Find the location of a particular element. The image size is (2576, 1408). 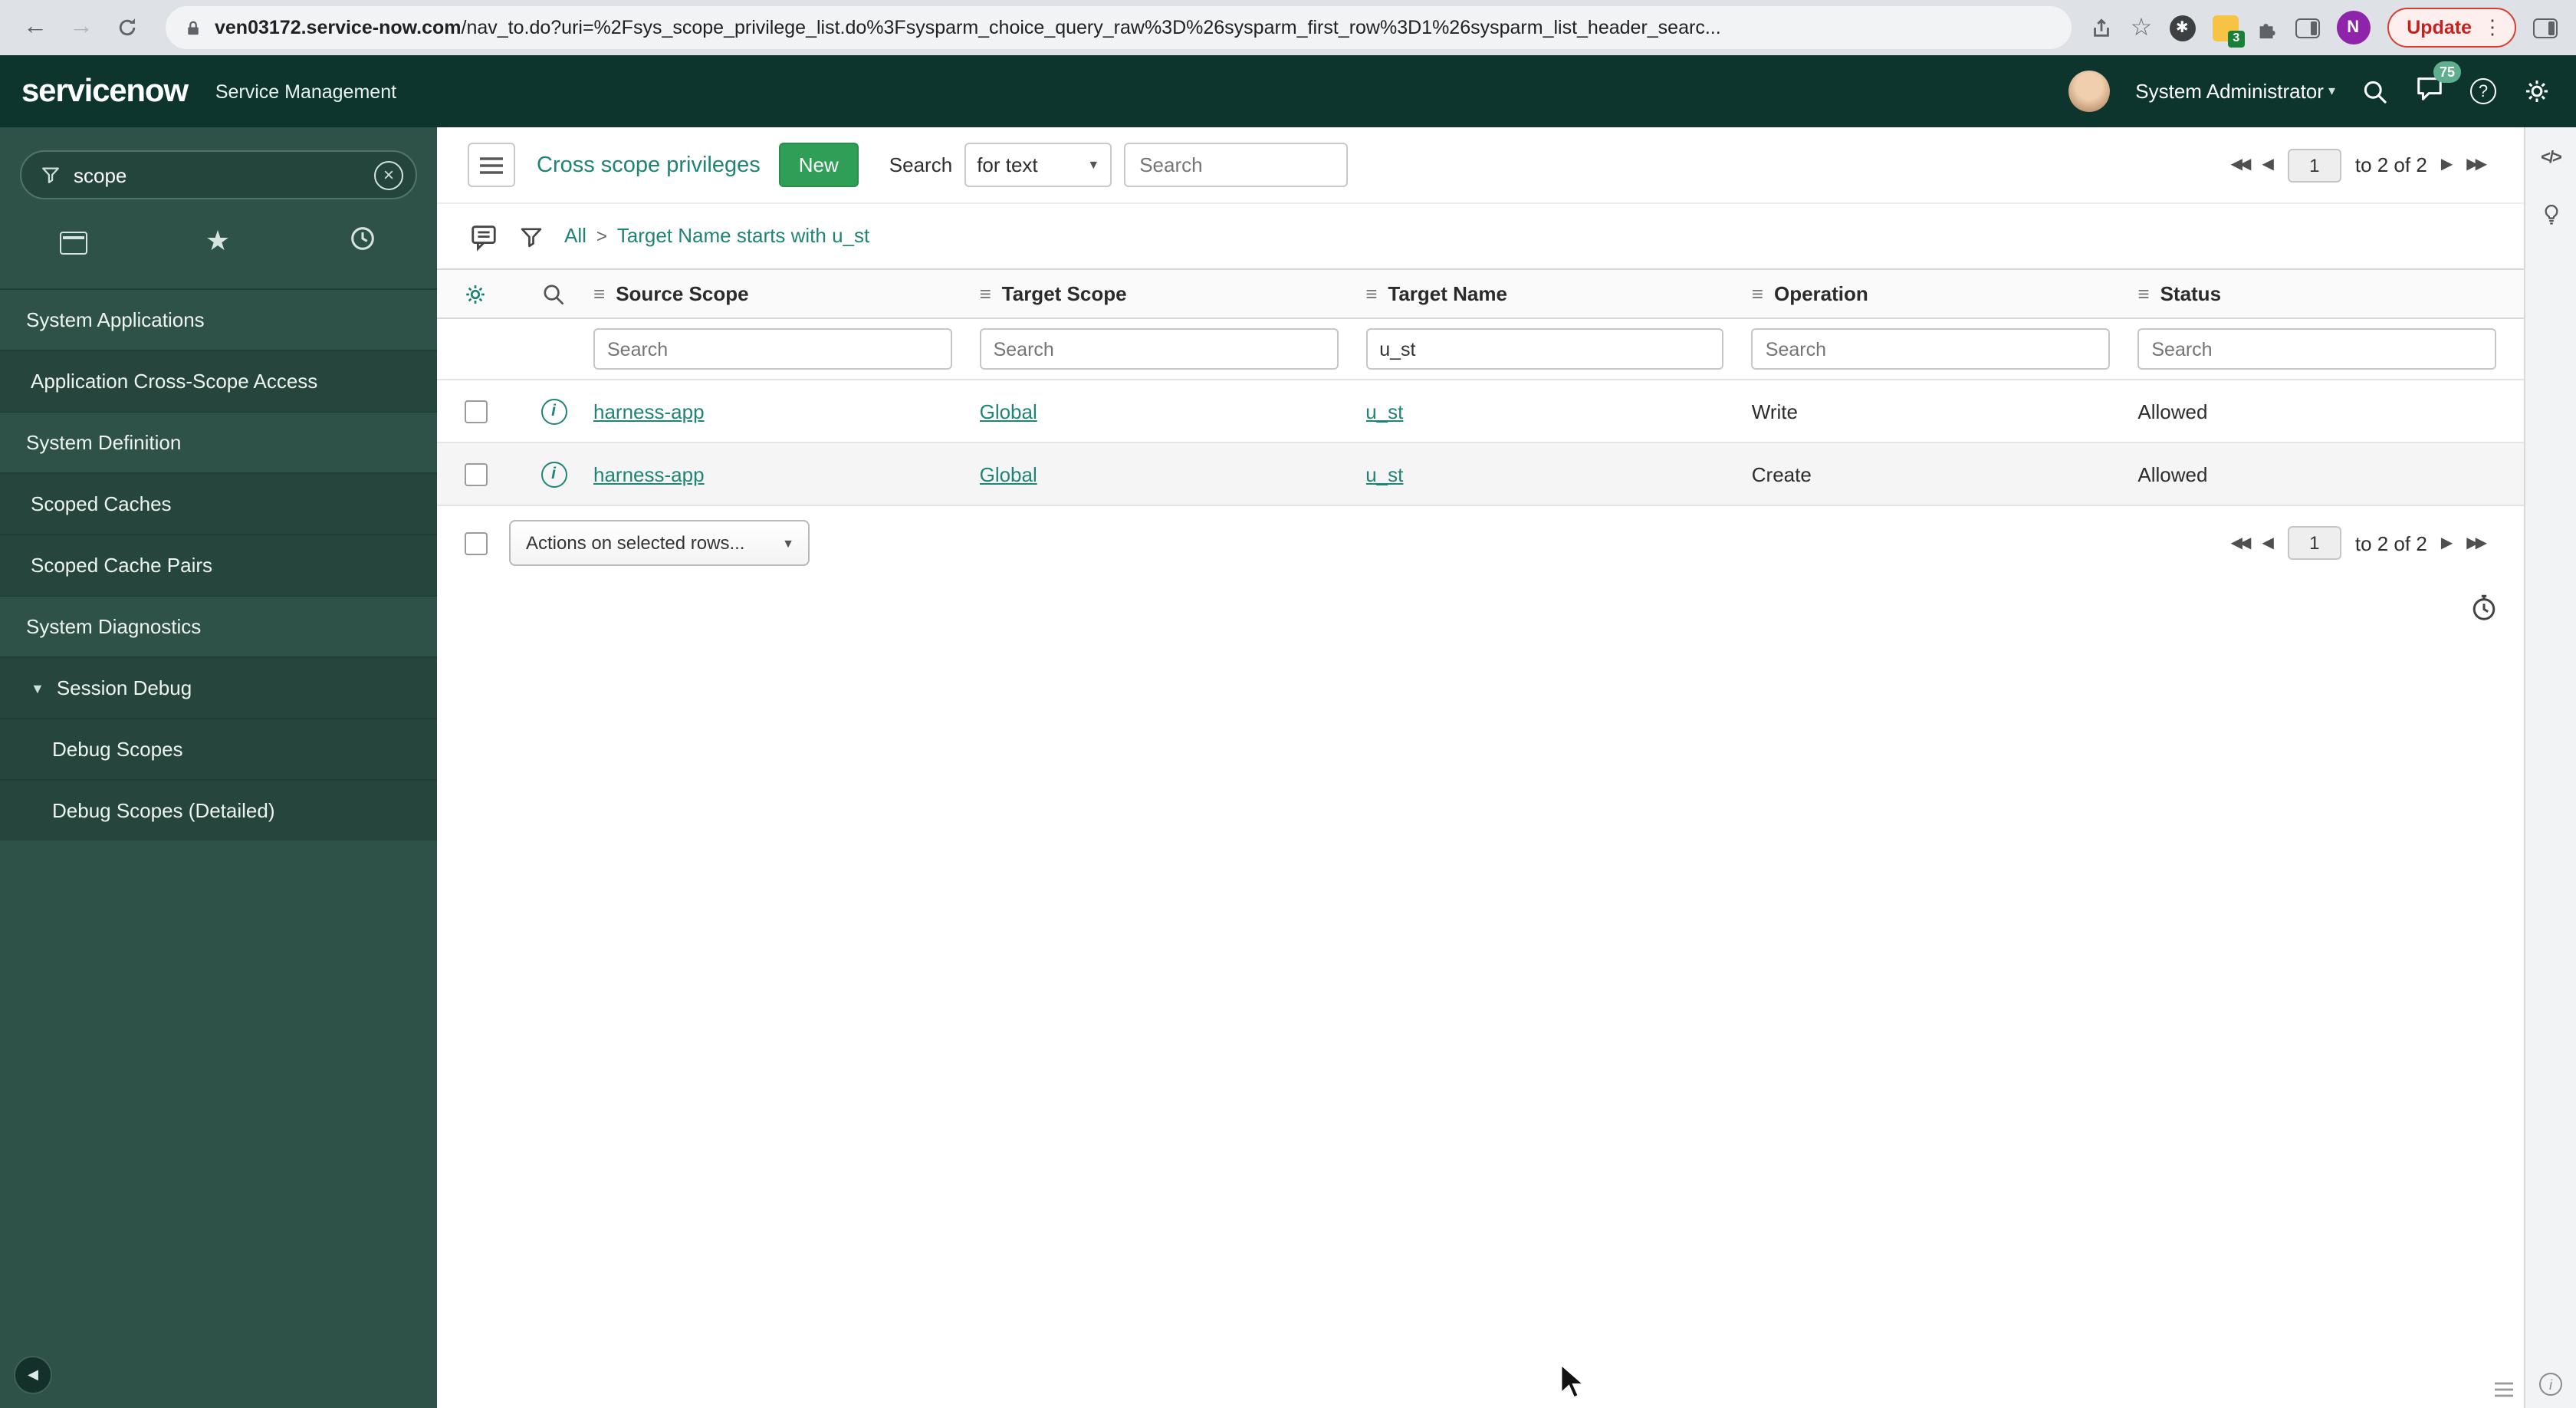

column-header-status: ≡ Status is located at coordinates (2330, 293).